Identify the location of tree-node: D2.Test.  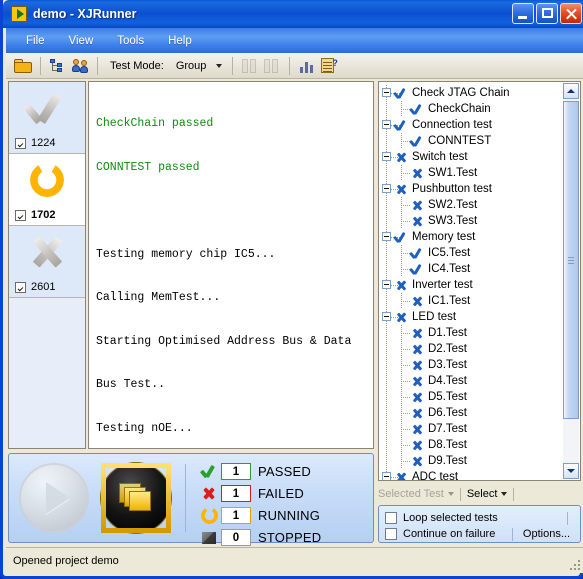
(472, 349).